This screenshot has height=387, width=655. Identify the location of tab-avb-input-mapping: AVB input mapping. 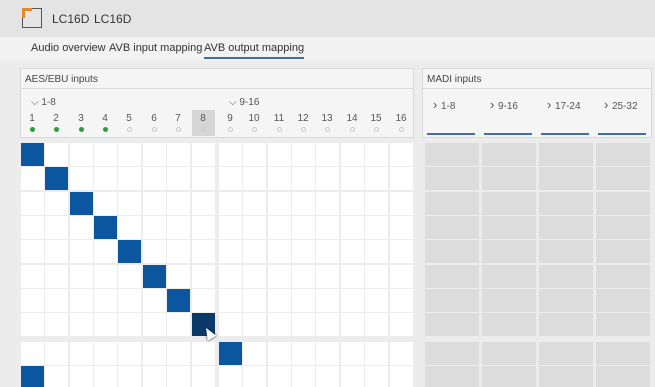
(155, 48).